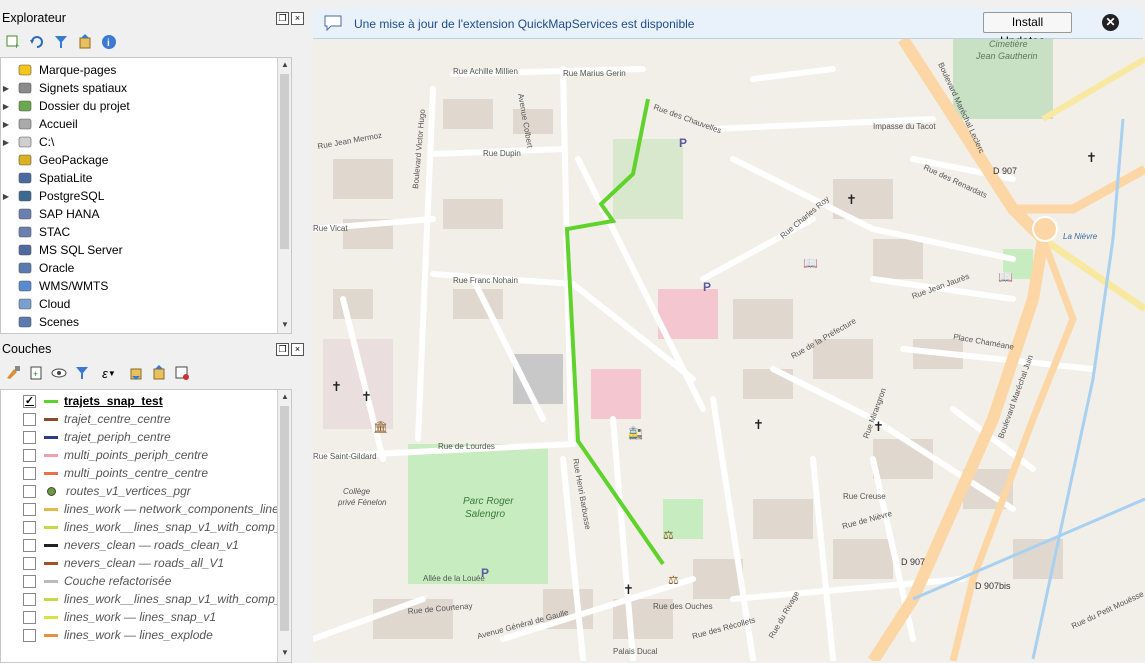 This screenshot has height=663, width=1145. I want to click on layer-item: multi_points_periph_centre, so click(115, 455).